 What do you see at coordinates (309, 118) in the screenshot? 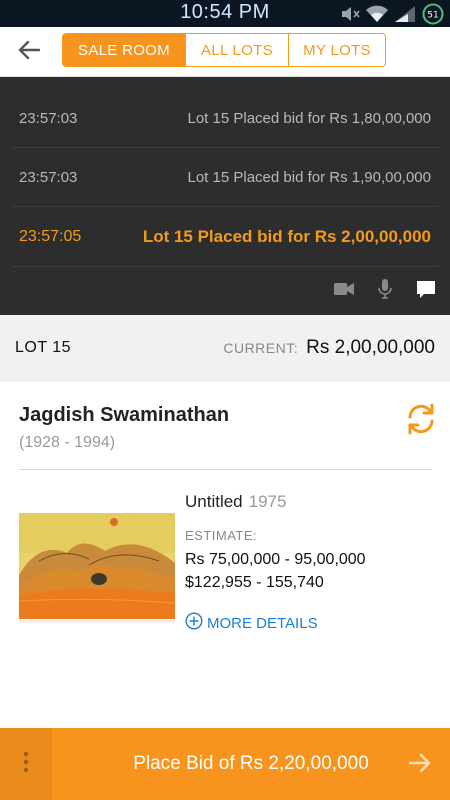
I see `feed-text: Lot 15 Placed bid for Rs 1,80,00,000` at bounding box center [309, 118].